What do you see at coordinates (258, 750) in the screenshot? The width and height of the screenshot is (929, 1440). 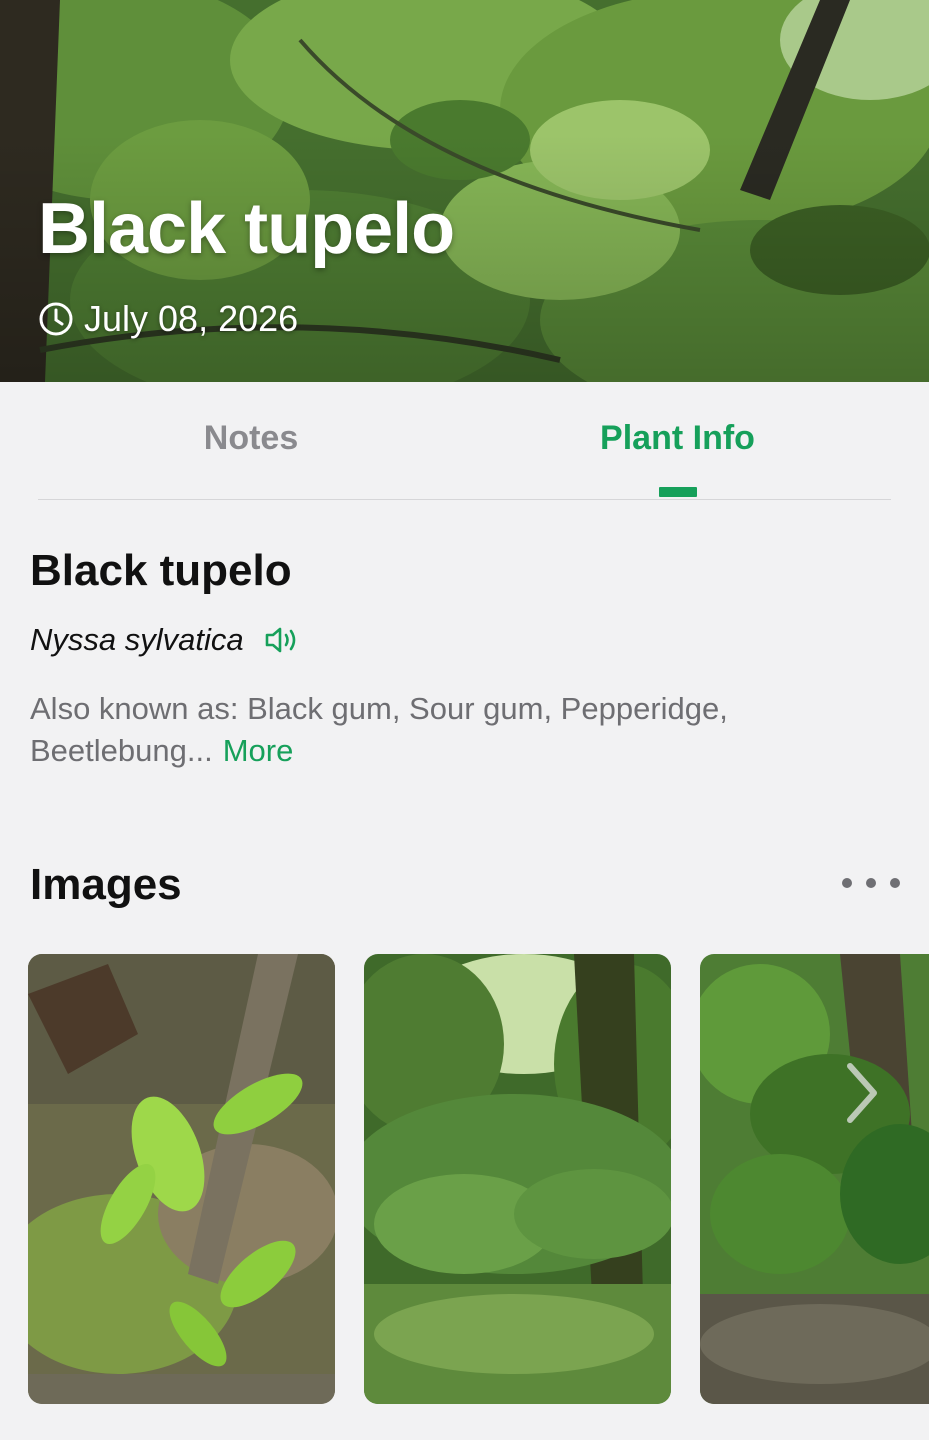 I see `more-link: More` at bounding box center [258, 750].